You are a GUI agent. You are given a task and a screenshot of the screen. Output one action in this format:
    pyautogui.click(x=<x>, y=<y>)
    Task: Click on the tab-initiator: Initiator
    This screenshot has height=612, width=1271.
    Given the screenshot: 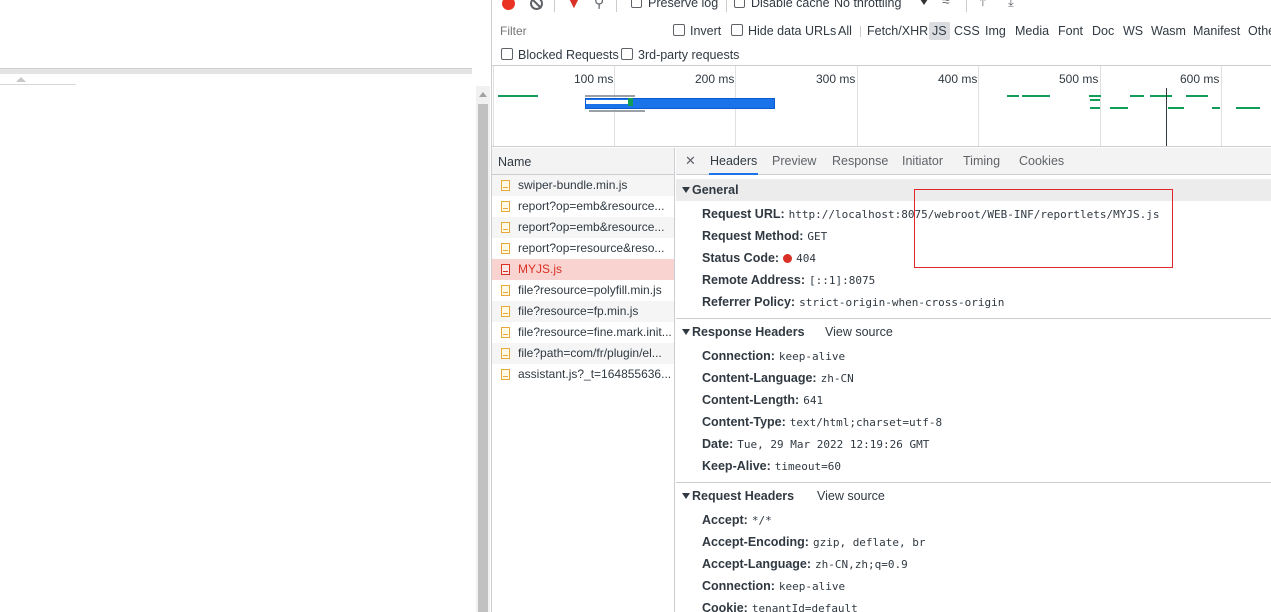 What is the action you would take?
    pyautogui.click(x=922, y=161)
    